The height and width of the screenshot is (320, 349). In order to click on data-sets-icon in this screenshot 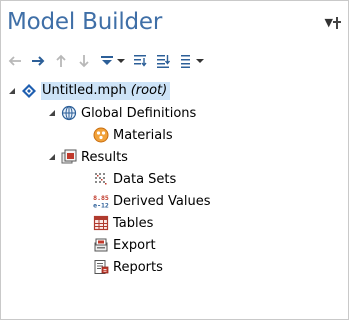, I will do `click(101, 179)`.